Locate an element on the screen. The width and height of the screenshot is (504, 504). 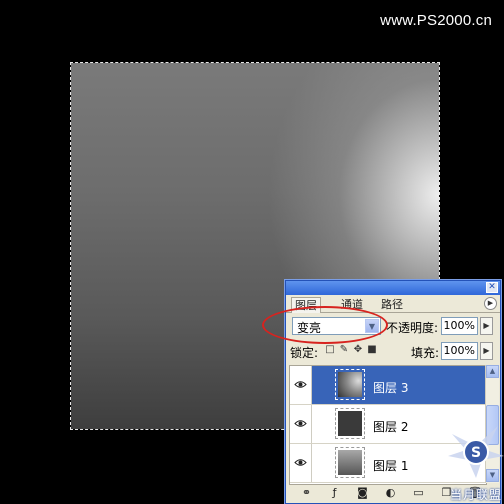
panel-title-bar: ✕ is located at coordinates (393, 288).